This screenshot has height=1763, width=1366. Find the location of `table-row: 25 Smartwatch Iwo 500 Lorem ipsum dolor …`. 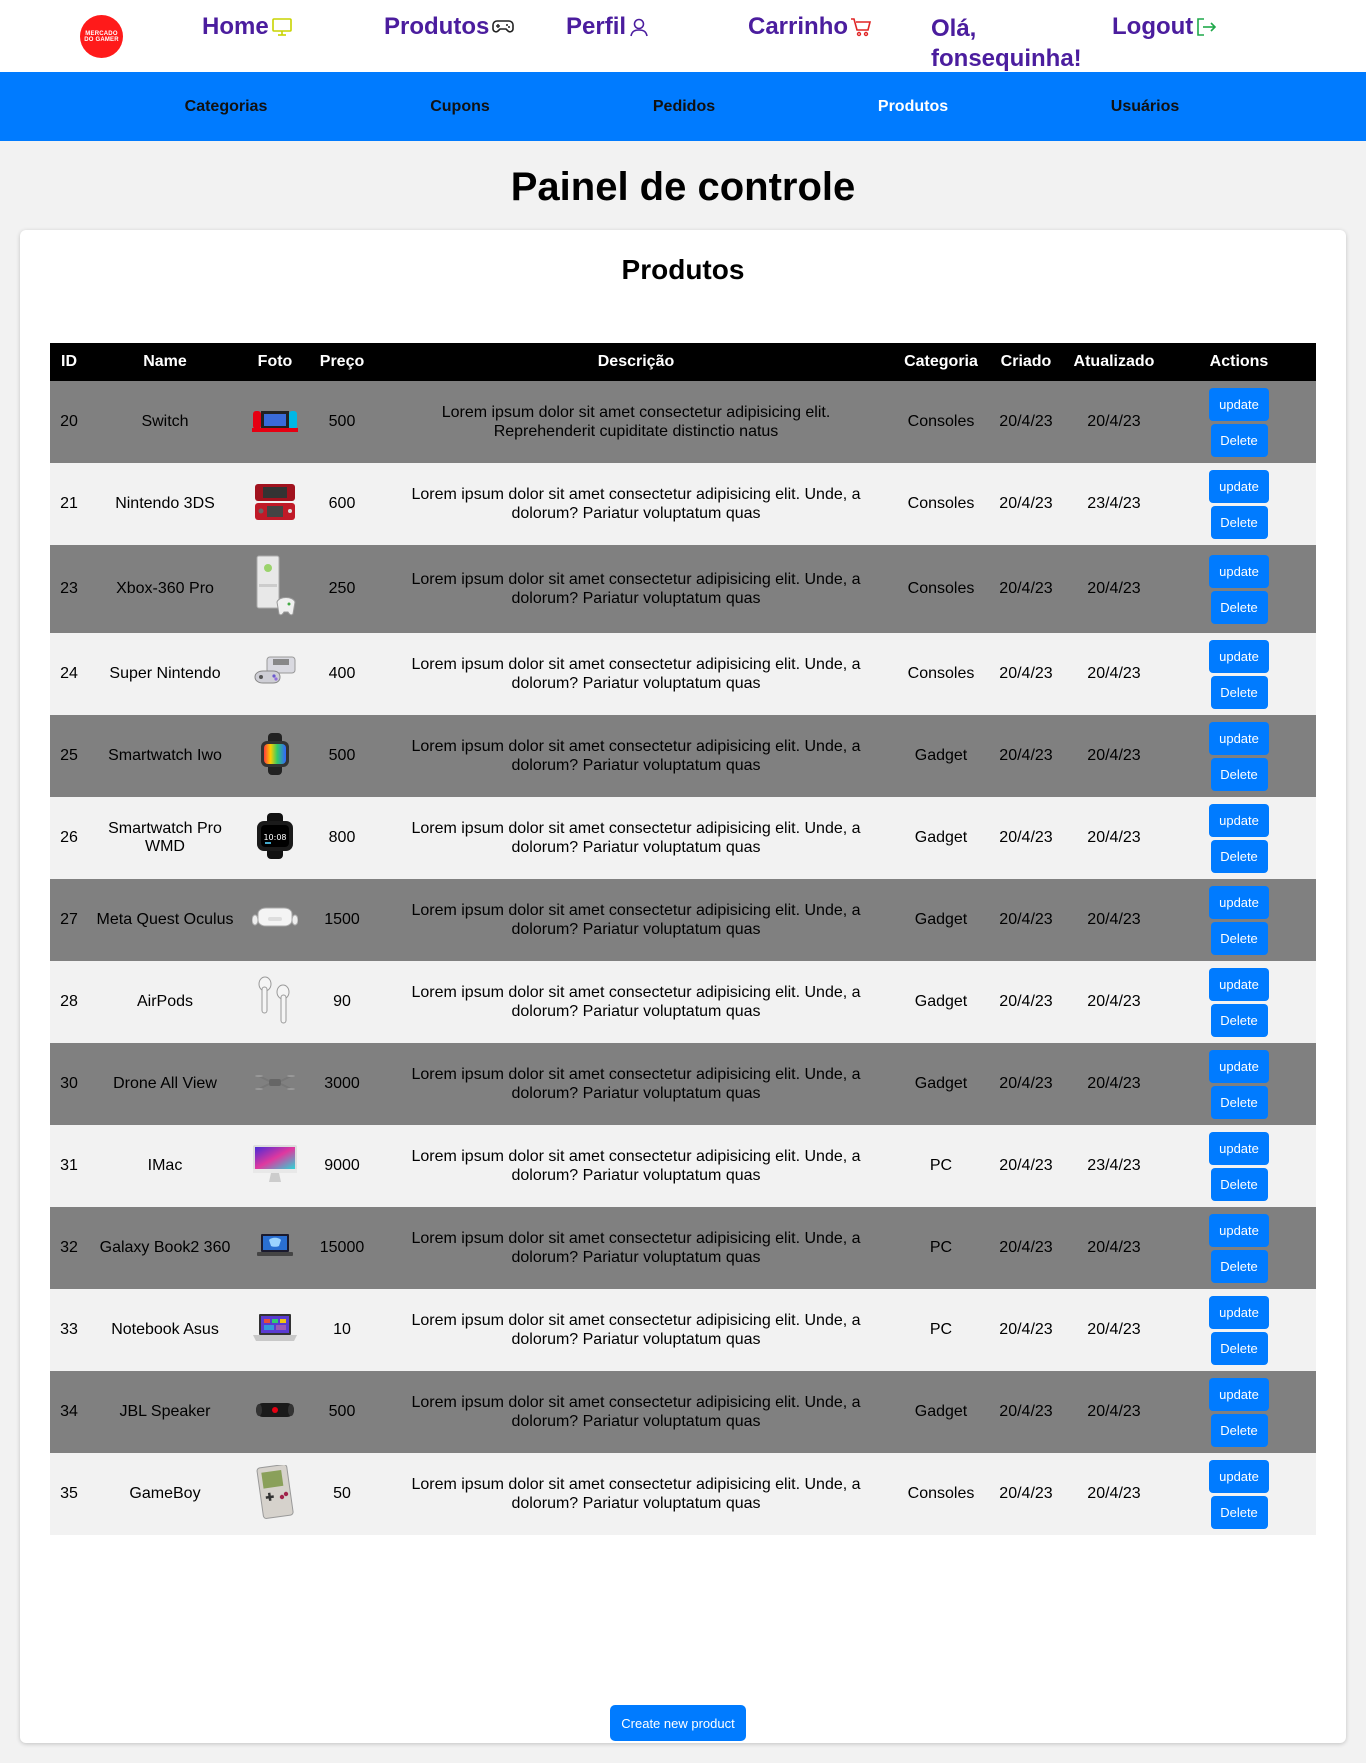

table-row: 25 Smartwatch Iwo 500 Lorem ipsum dolor … is located at coordinates (683, 756).